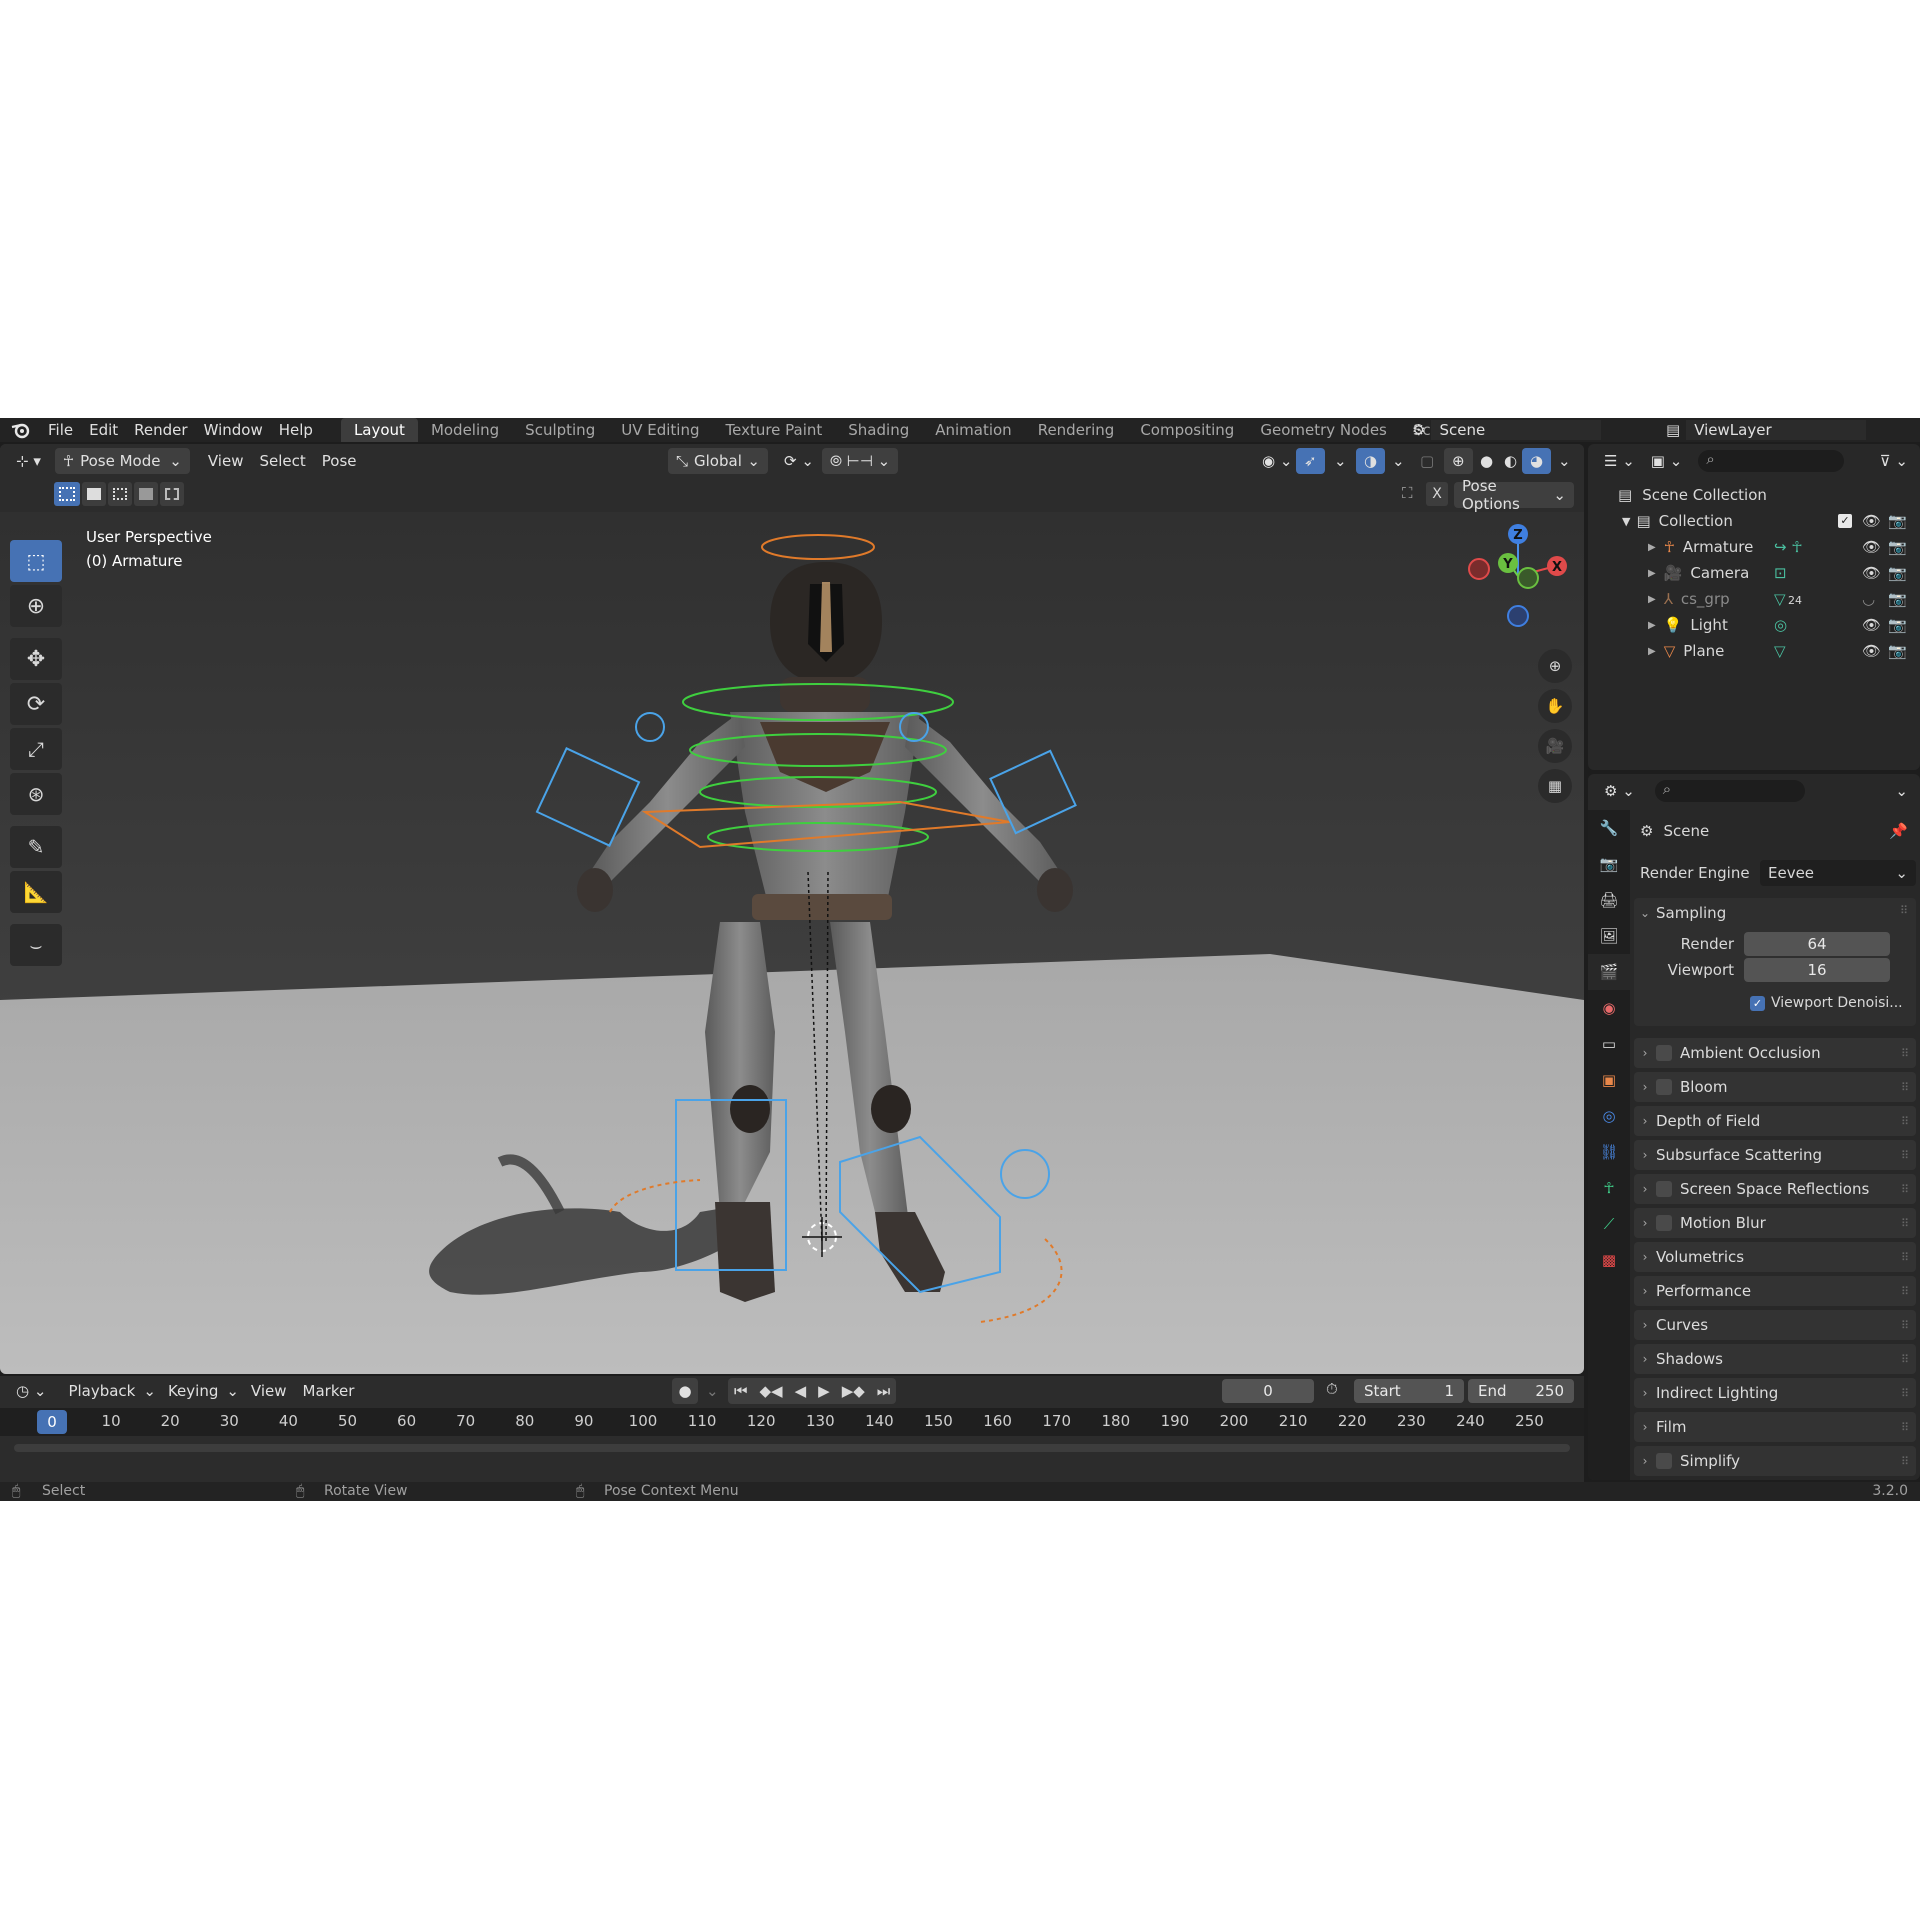 The image size is (1920, 1920). I want to click on tab-render: 📷, so click(1609, 864).